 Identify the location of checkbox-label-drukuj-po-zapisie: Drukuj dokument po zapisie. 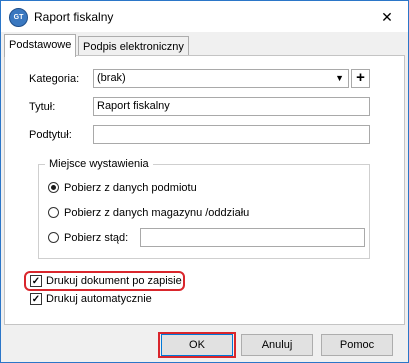
(114, 281).